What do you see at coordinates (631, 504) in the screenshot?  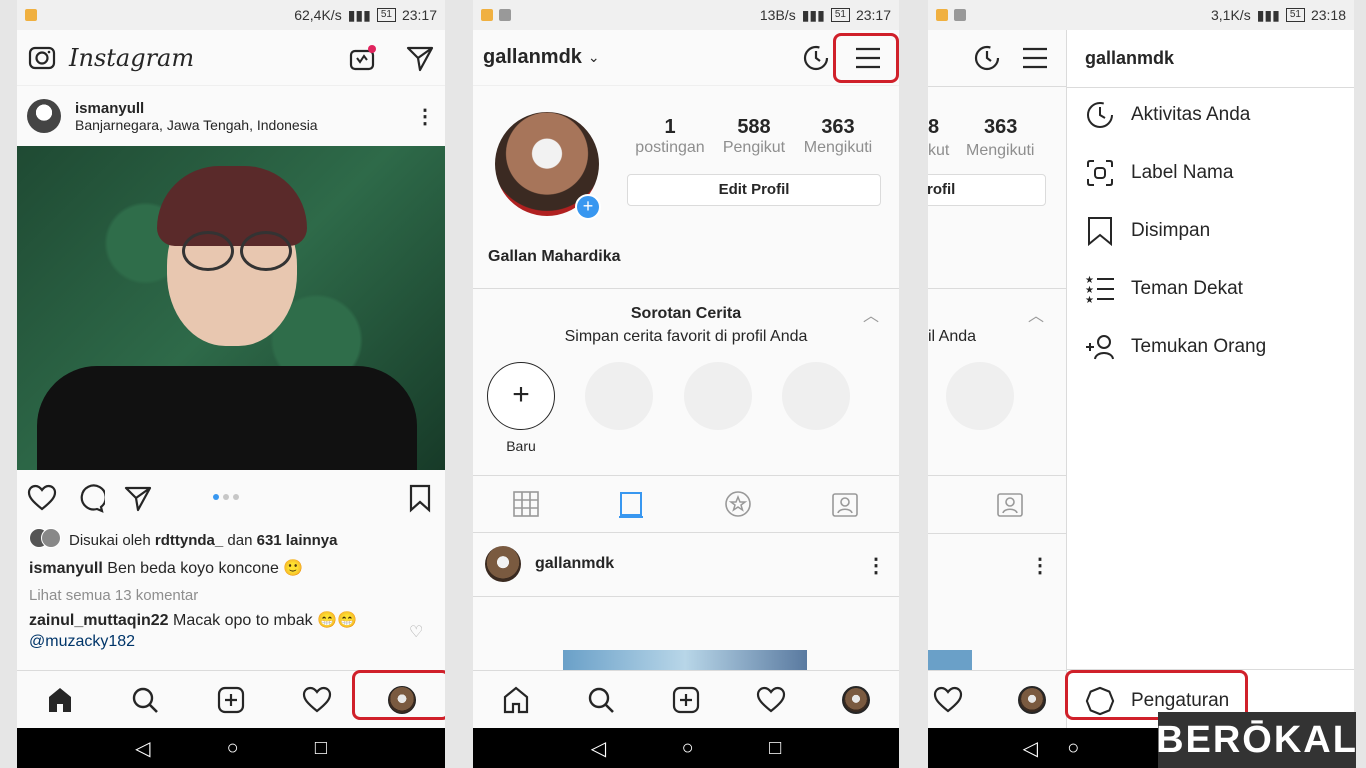 I see `feed-view-icon` at bounding box center [631, 504].